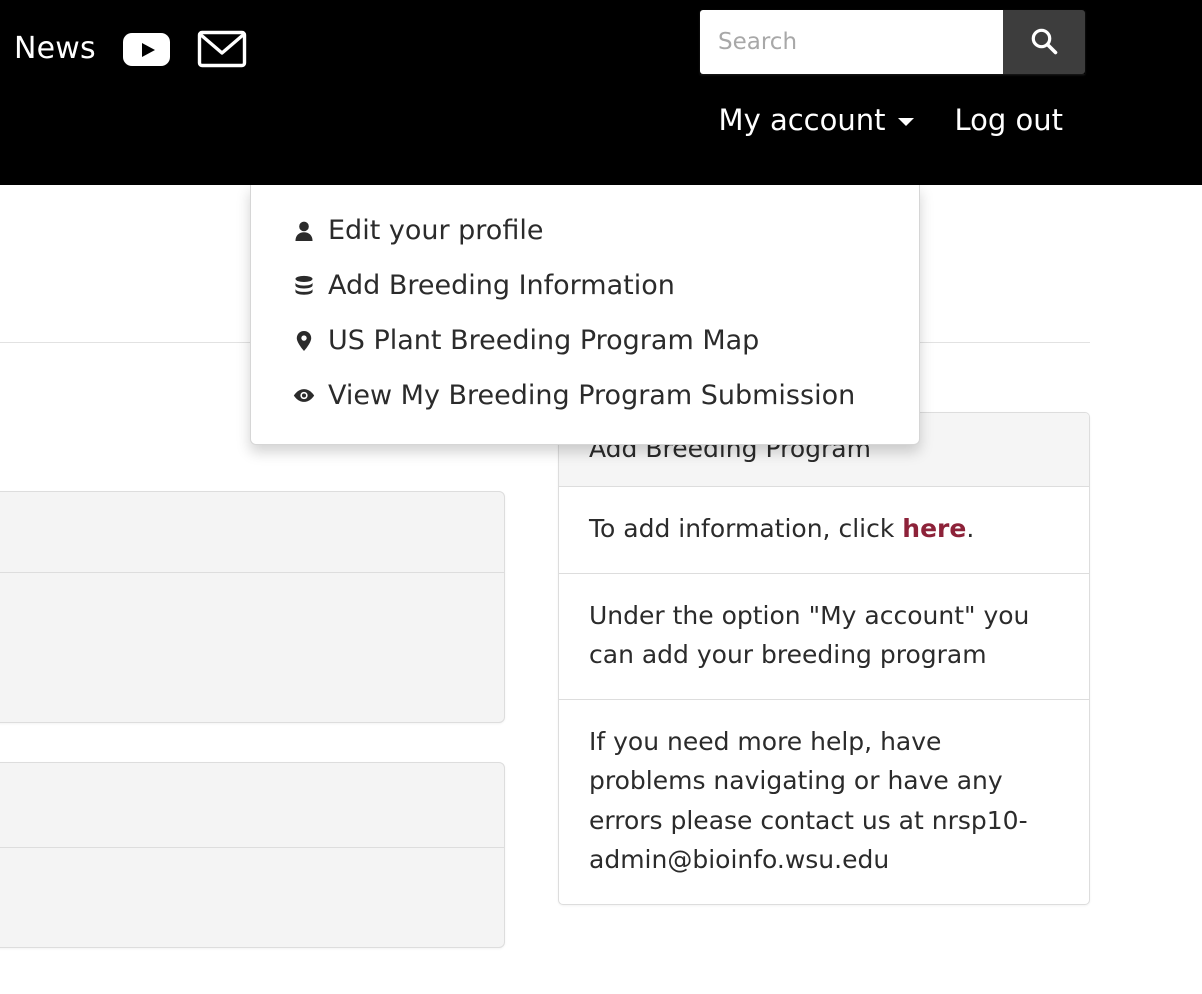 This screenshot has width=1202, height=994. I want to click on my-account-menu-button: My account, so click(817, 120).